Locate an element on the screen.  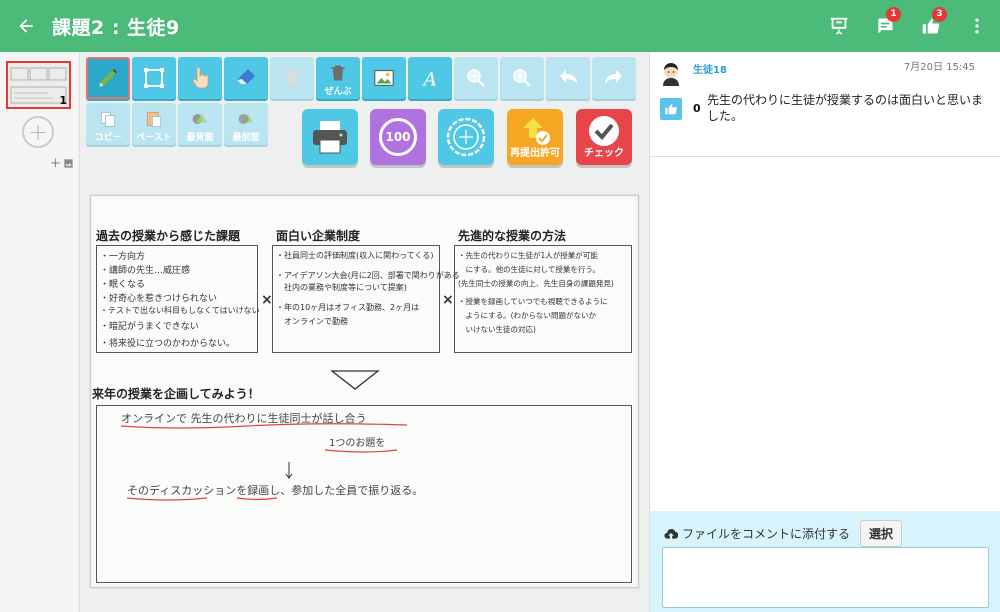
arrow-left-icon is located at coordinates (26, 26).